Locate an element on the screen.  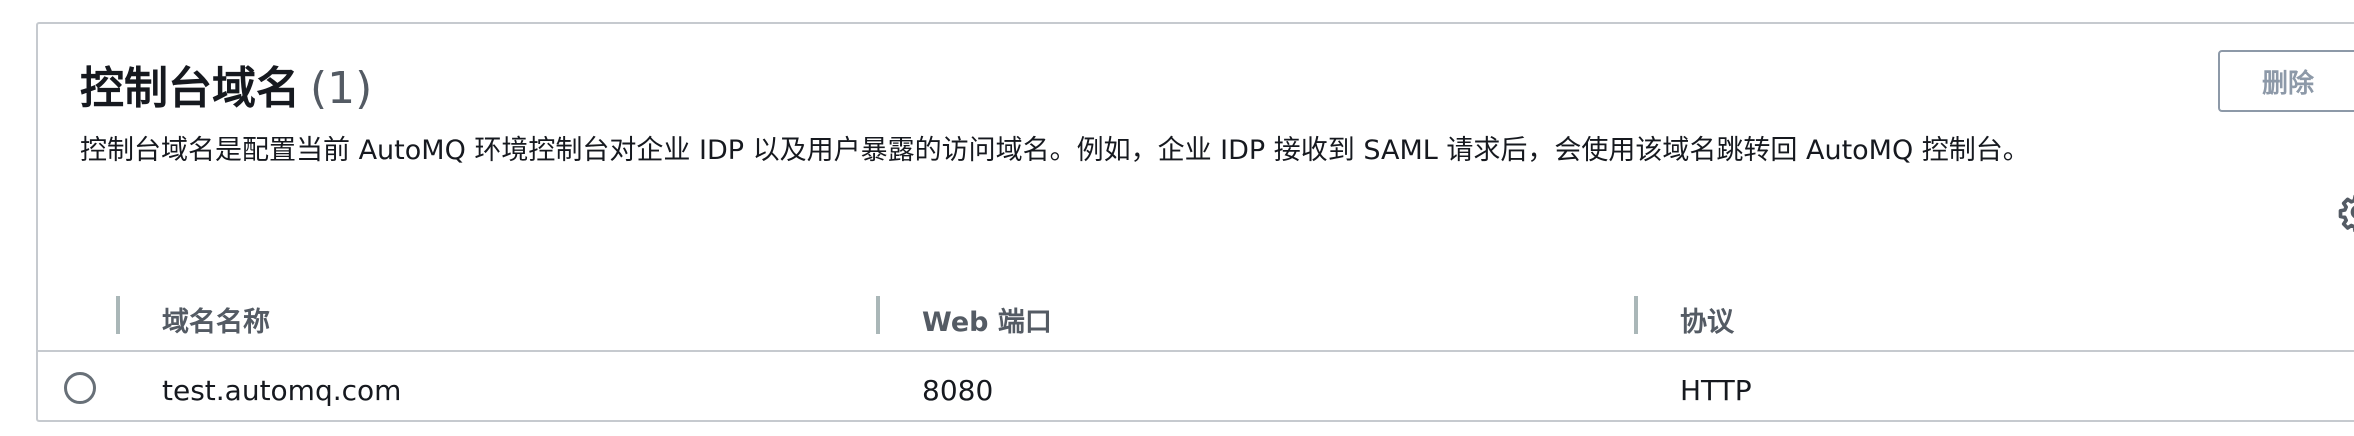
column-header-web-port: Web 端口 is located at coordinates (987, 319).